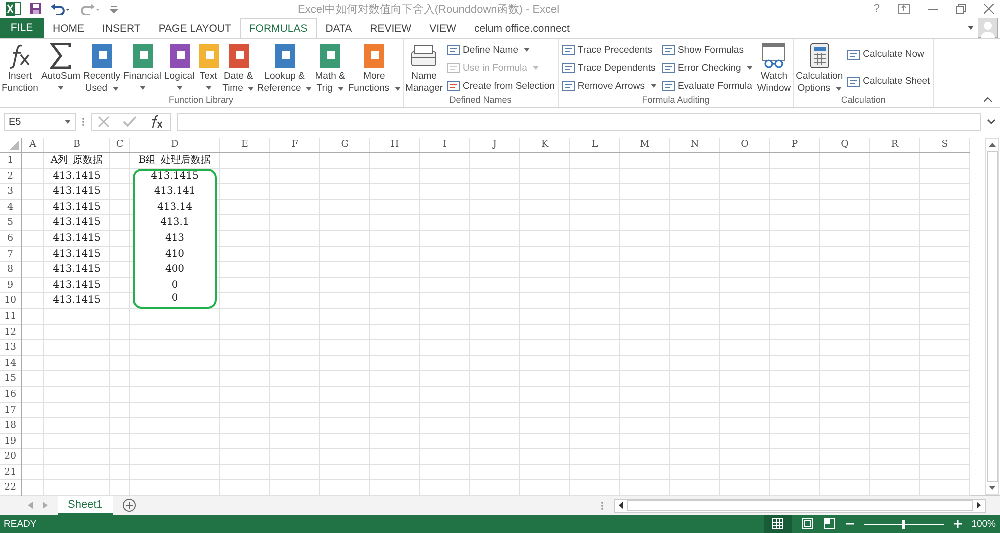  What do you see at coordinates (989, 9) in the screenshot?
I see `close-icon` at bounding box center [989, 9].